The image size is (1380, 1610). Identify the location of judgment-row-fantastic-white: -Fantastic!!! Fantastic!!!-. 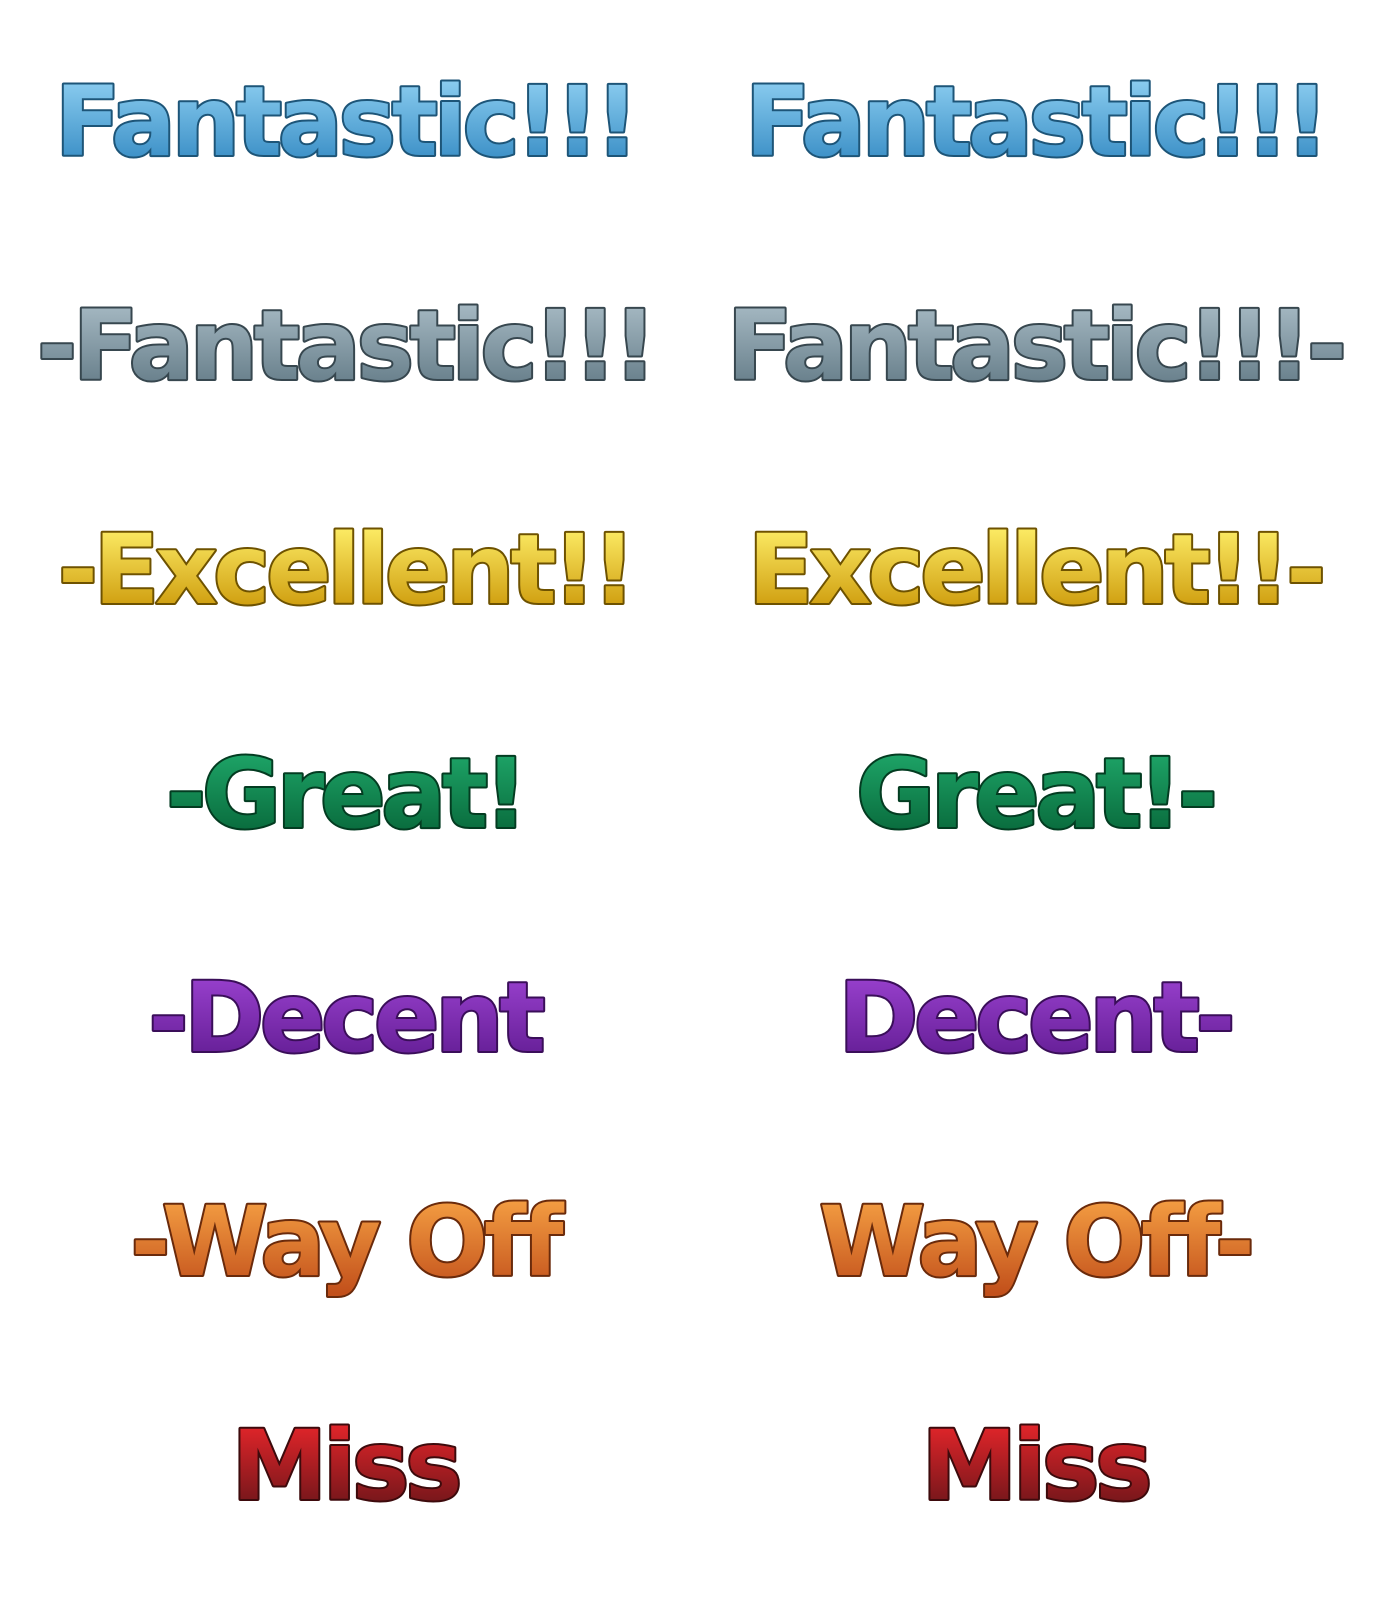
(692, 346).